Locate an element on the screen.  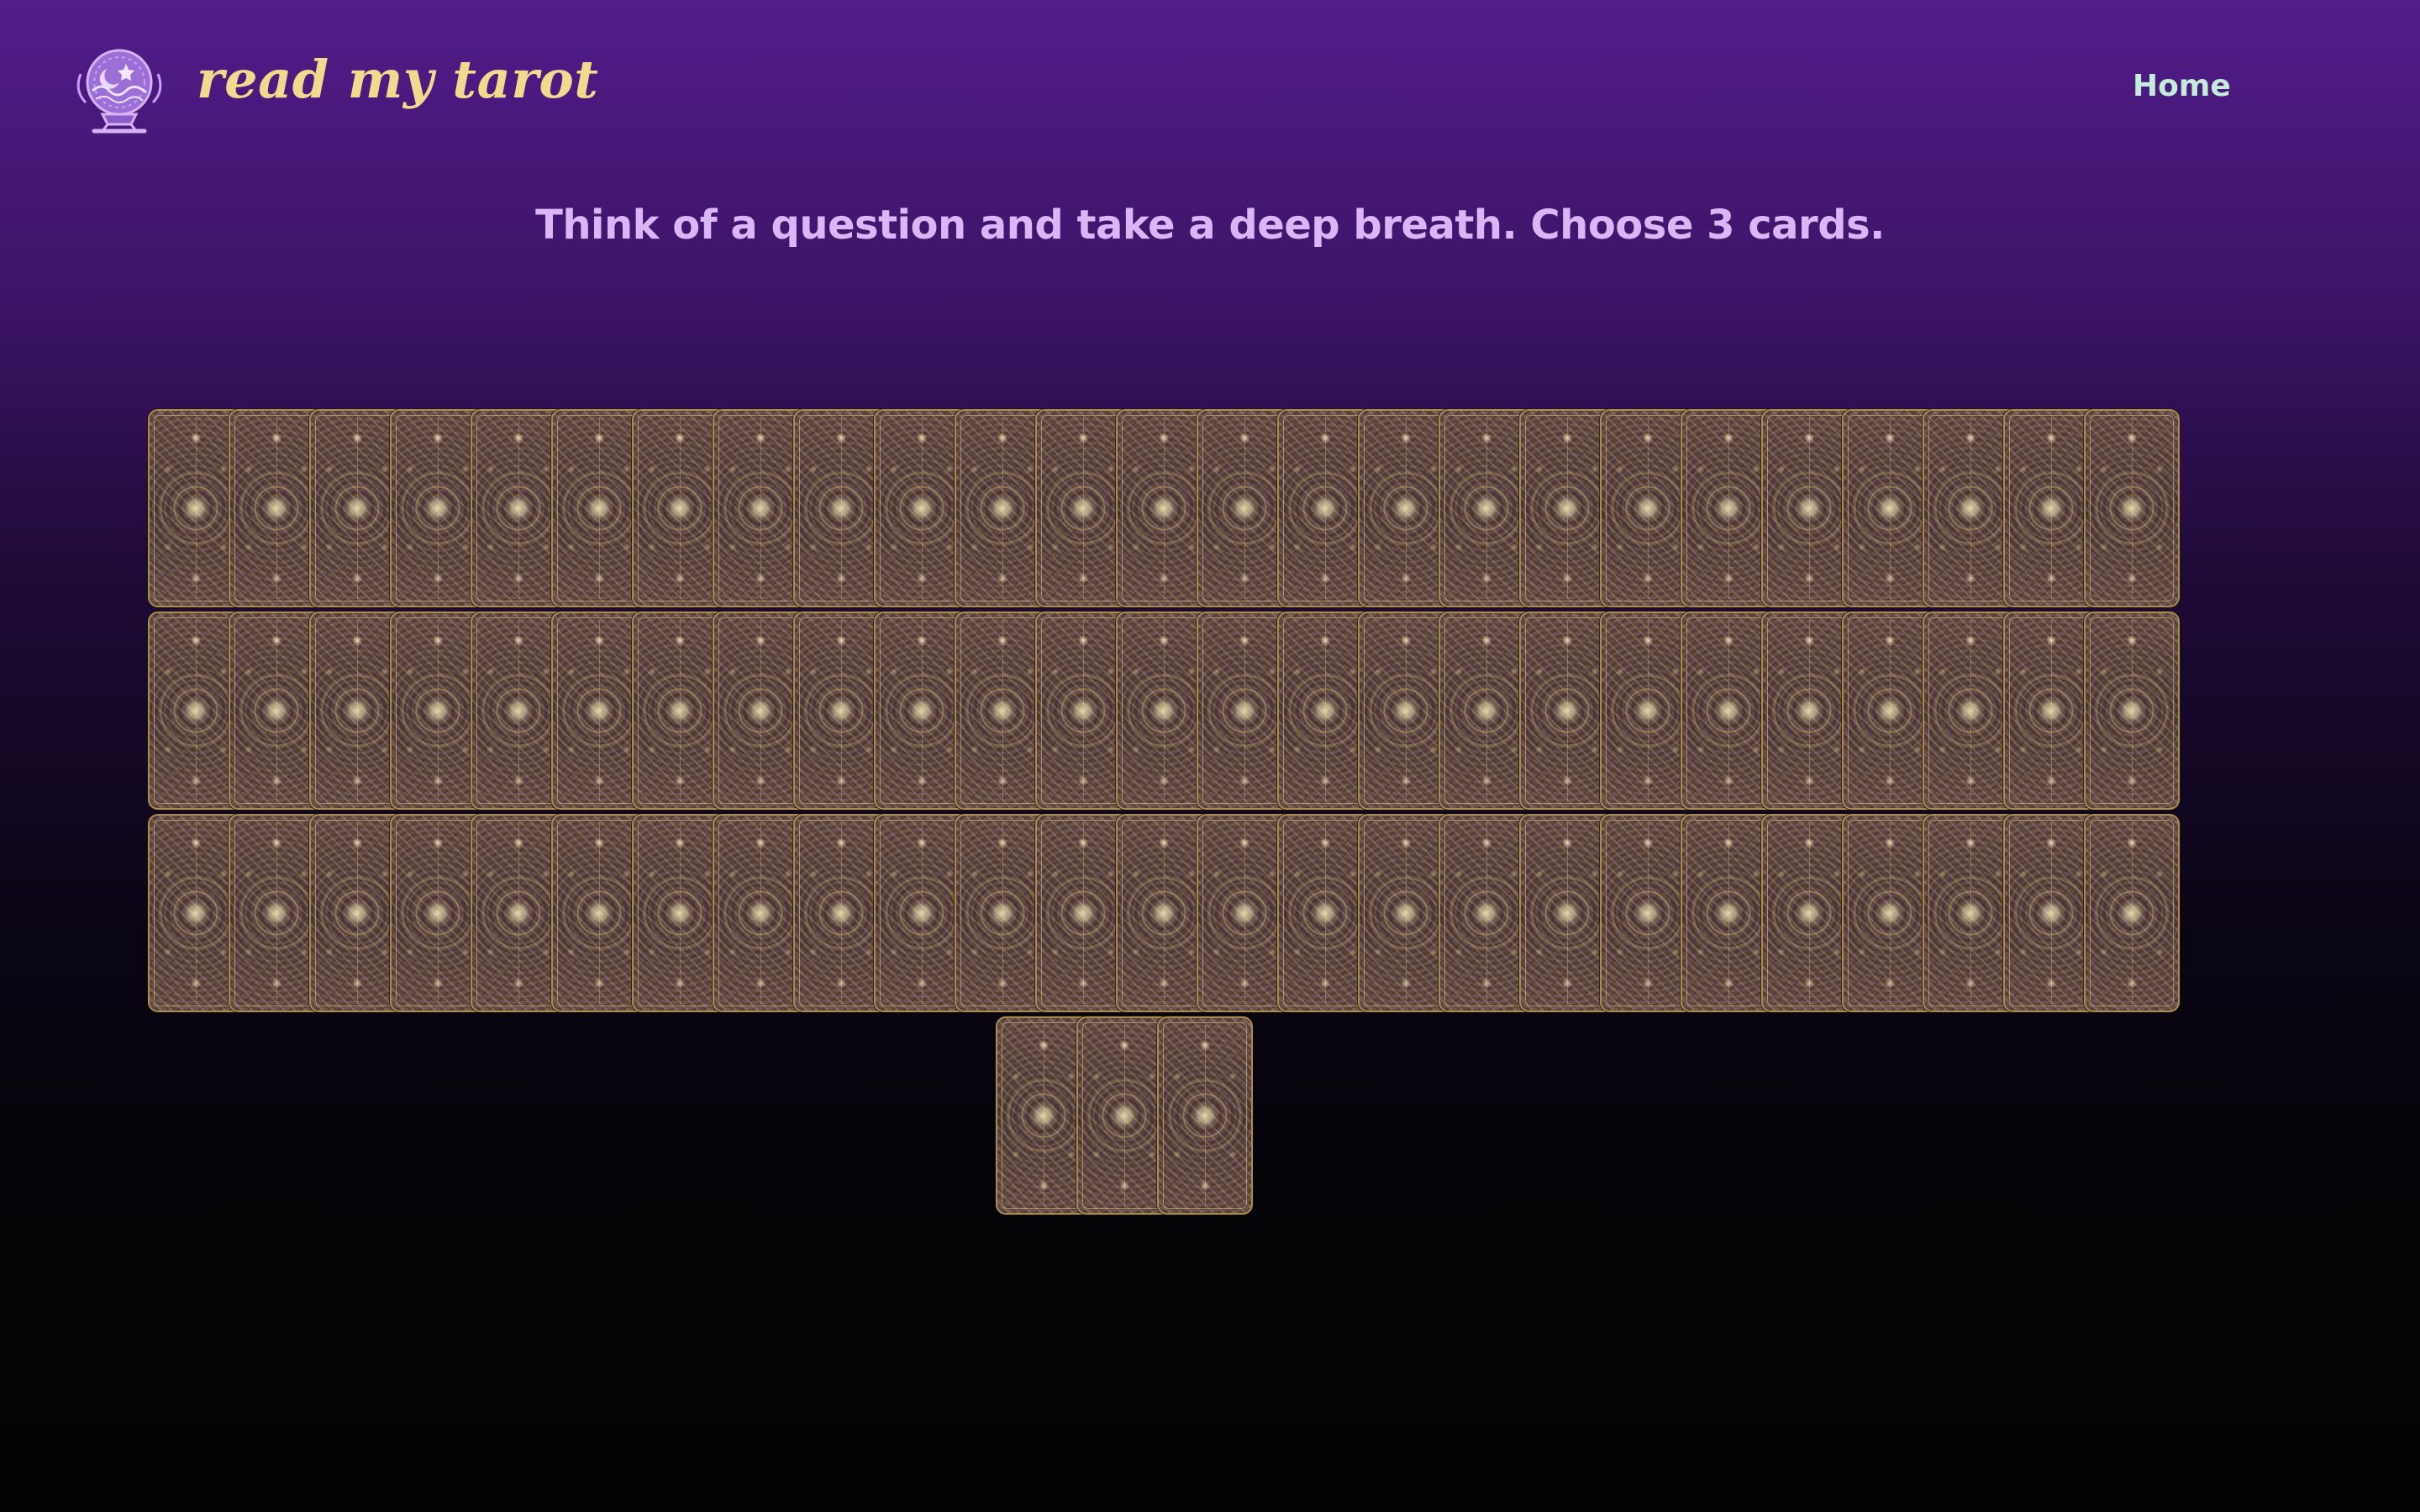
nav-home-link: Home is located at coordinates (2182, 86).